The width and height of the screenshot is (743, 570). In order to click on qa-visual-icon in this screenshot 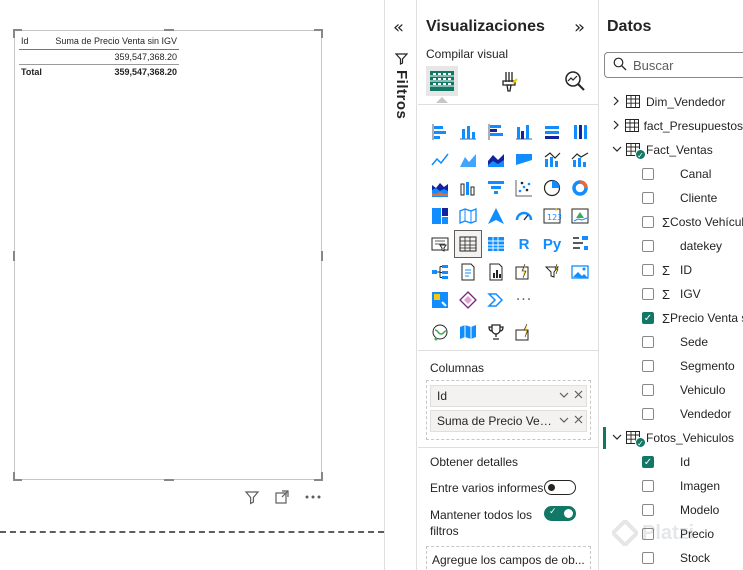, I will do `click(468, 272)`.